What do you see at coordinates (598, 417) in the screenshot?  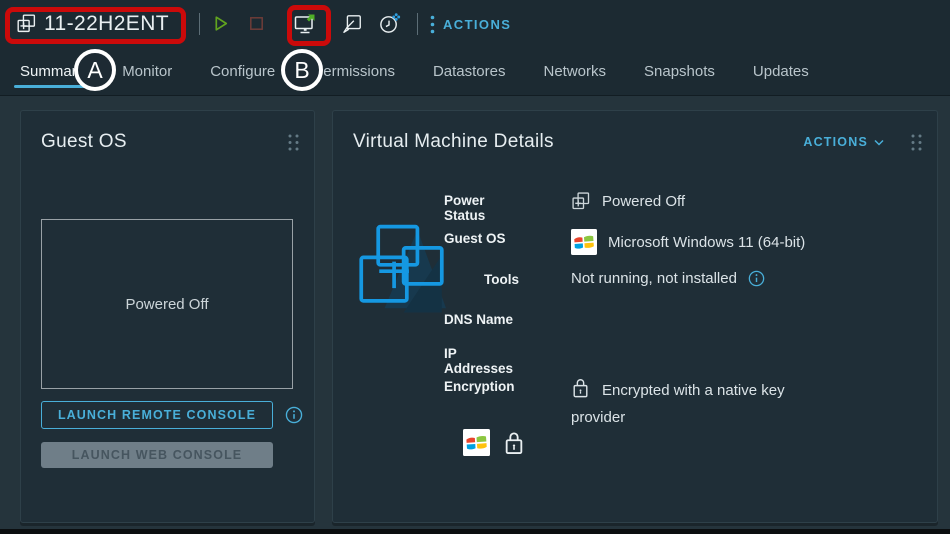 I see `encryption-value-line2: provider` at bounding box center [598, 417].